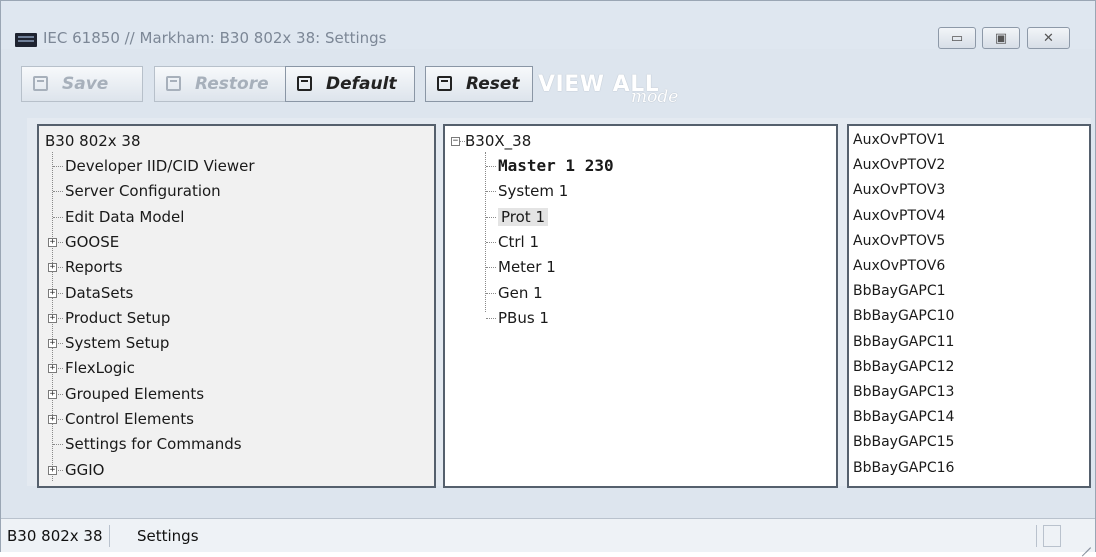 The height and width of the screenshot is (557, 1096). I want to click on data-model-node: System 1, so click(533, 191).